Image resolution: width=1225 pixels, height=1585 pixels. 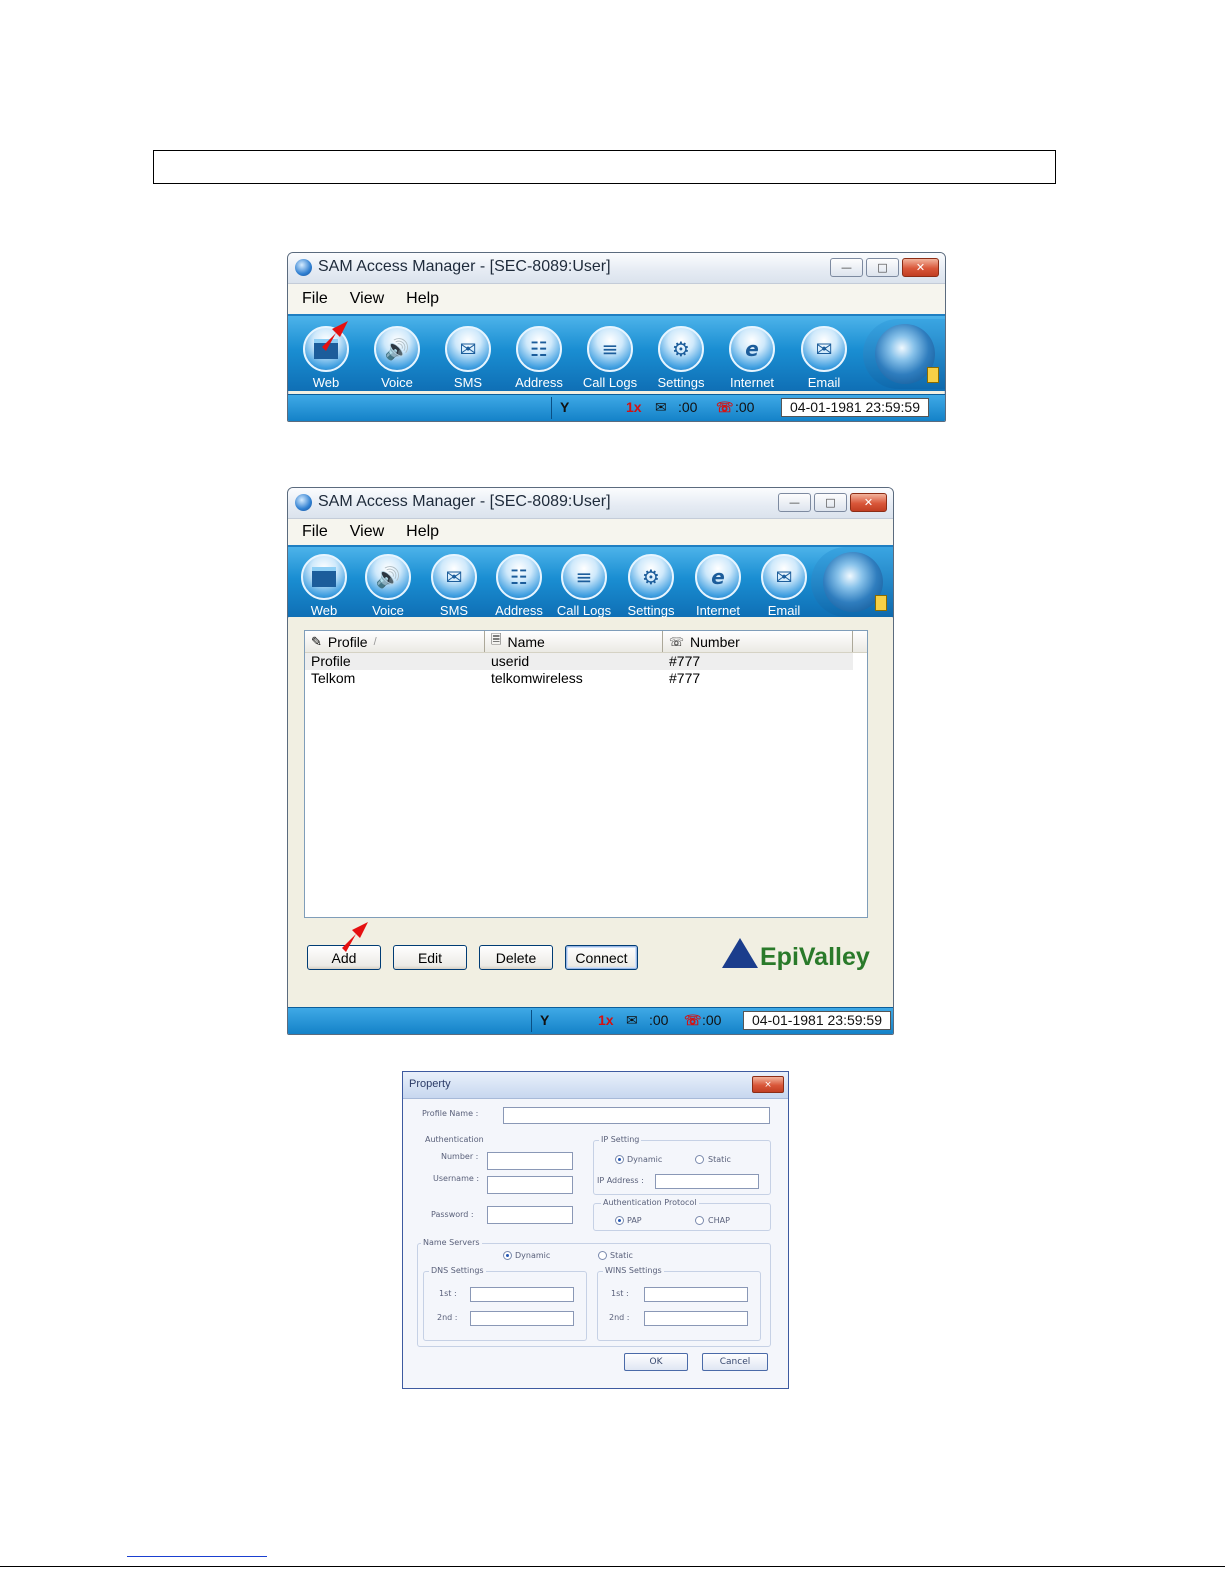 What do you see at coordinates (718, 577) in the screenshot?
I see `internet-explorer-icon: e` at bounding box center [718, 577].